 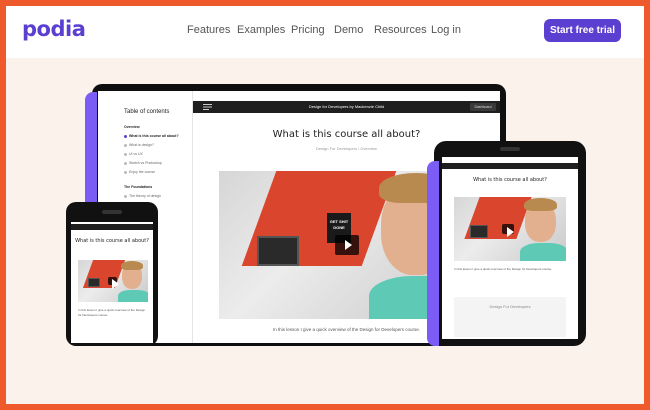 I want to click on tablet-footer: Design For Developers, so click(x=510, y=317).